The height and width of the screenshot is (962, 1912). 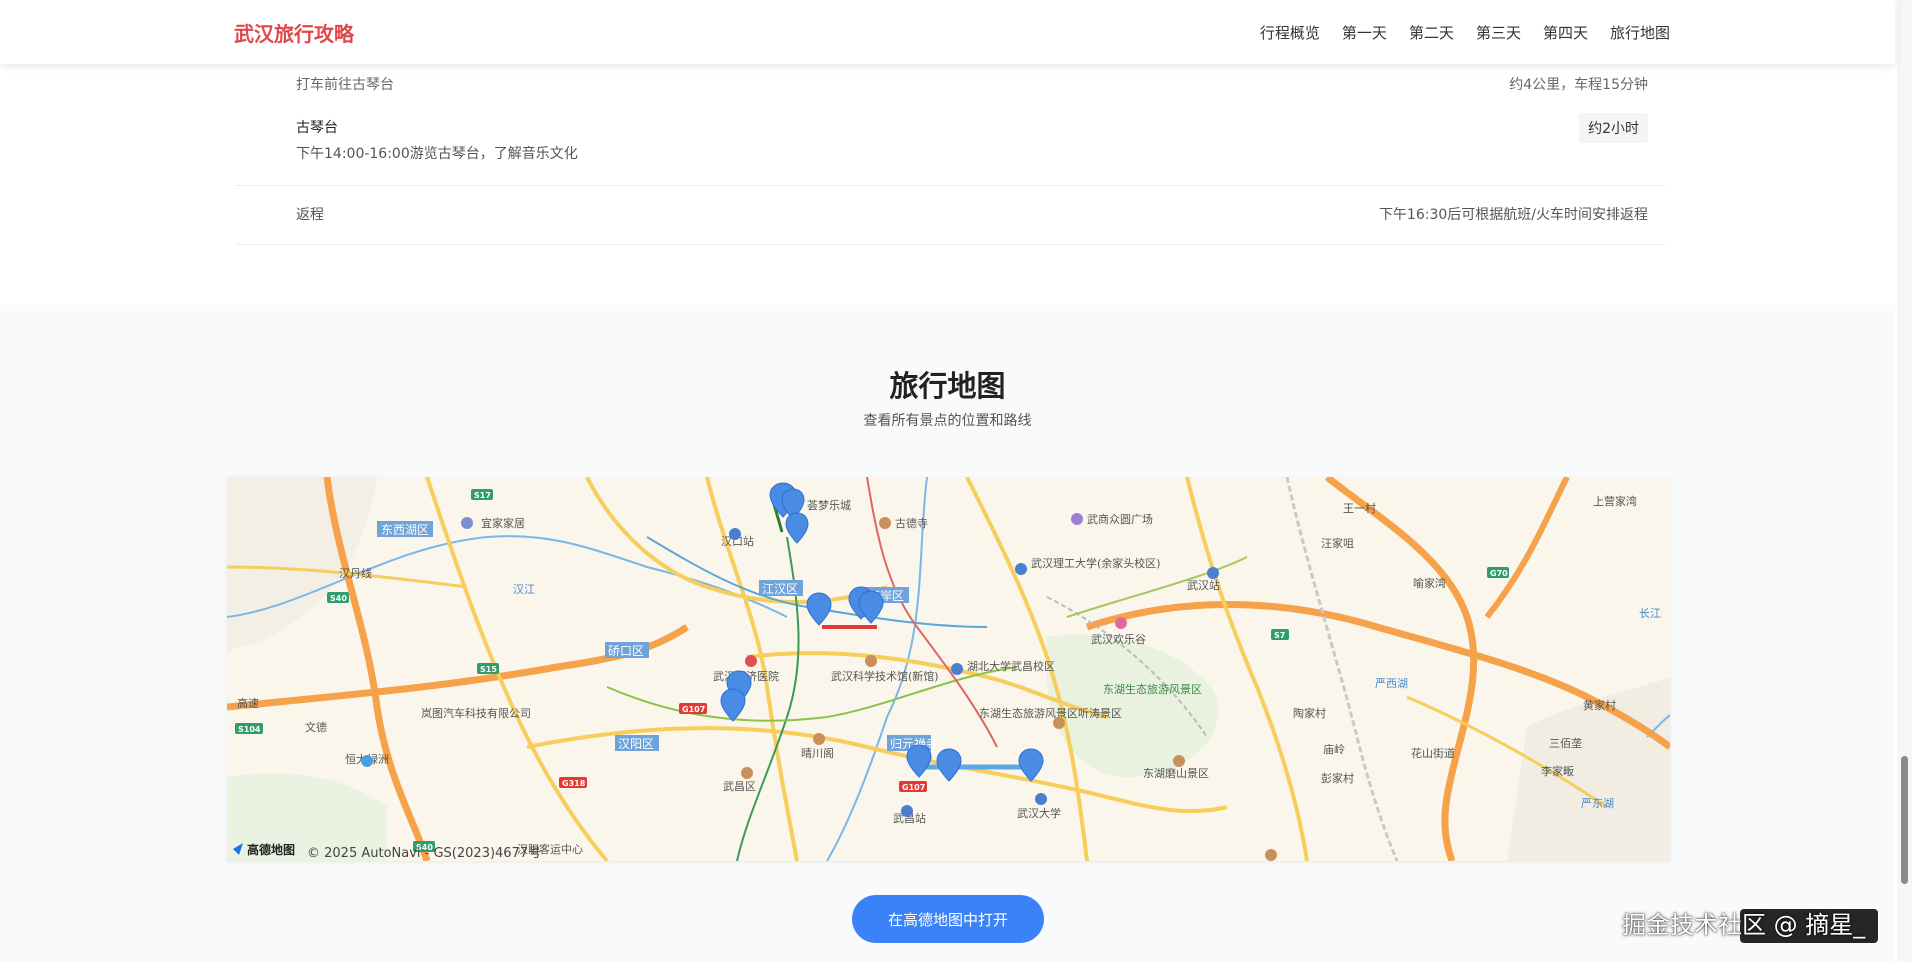 What do you see at coordinates (947, 421) in the screenshot?
I see `section-subtitle: 查看所有景点的位置和路线` at bounding box center [947, 421].